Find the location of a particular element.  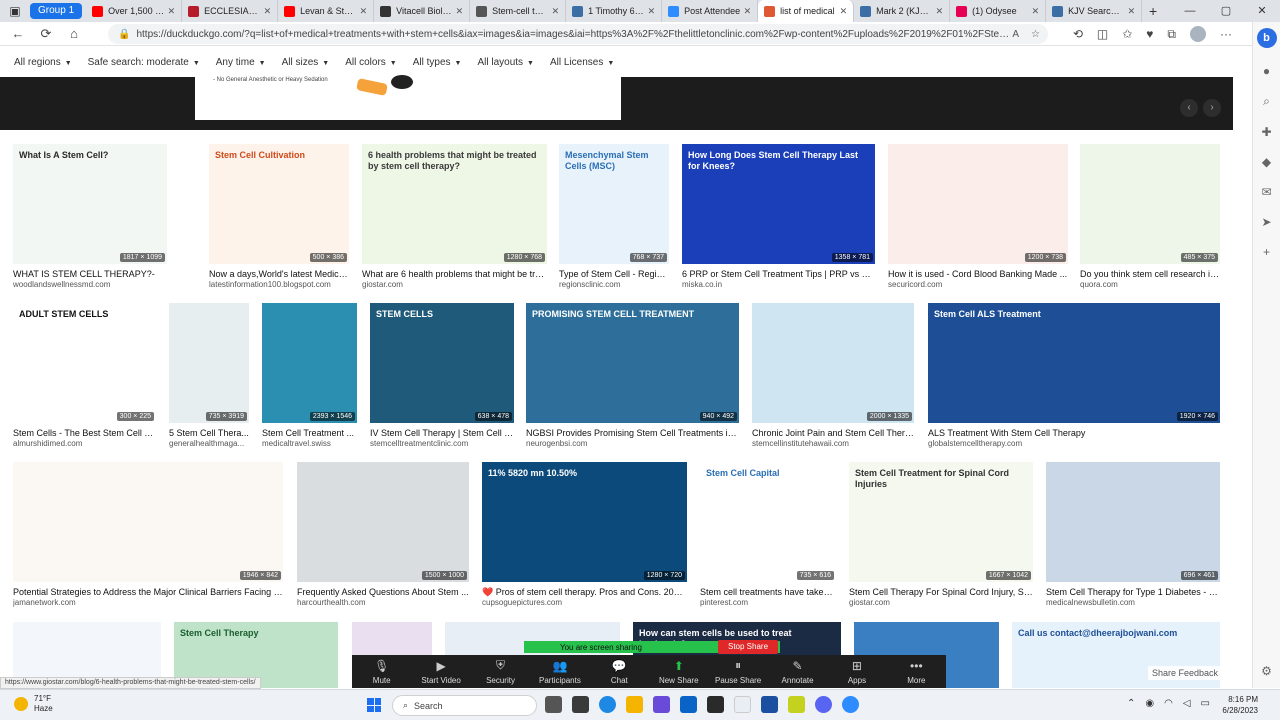

browser-tab: list of medical ✕ is located at coordinates (806, 11).